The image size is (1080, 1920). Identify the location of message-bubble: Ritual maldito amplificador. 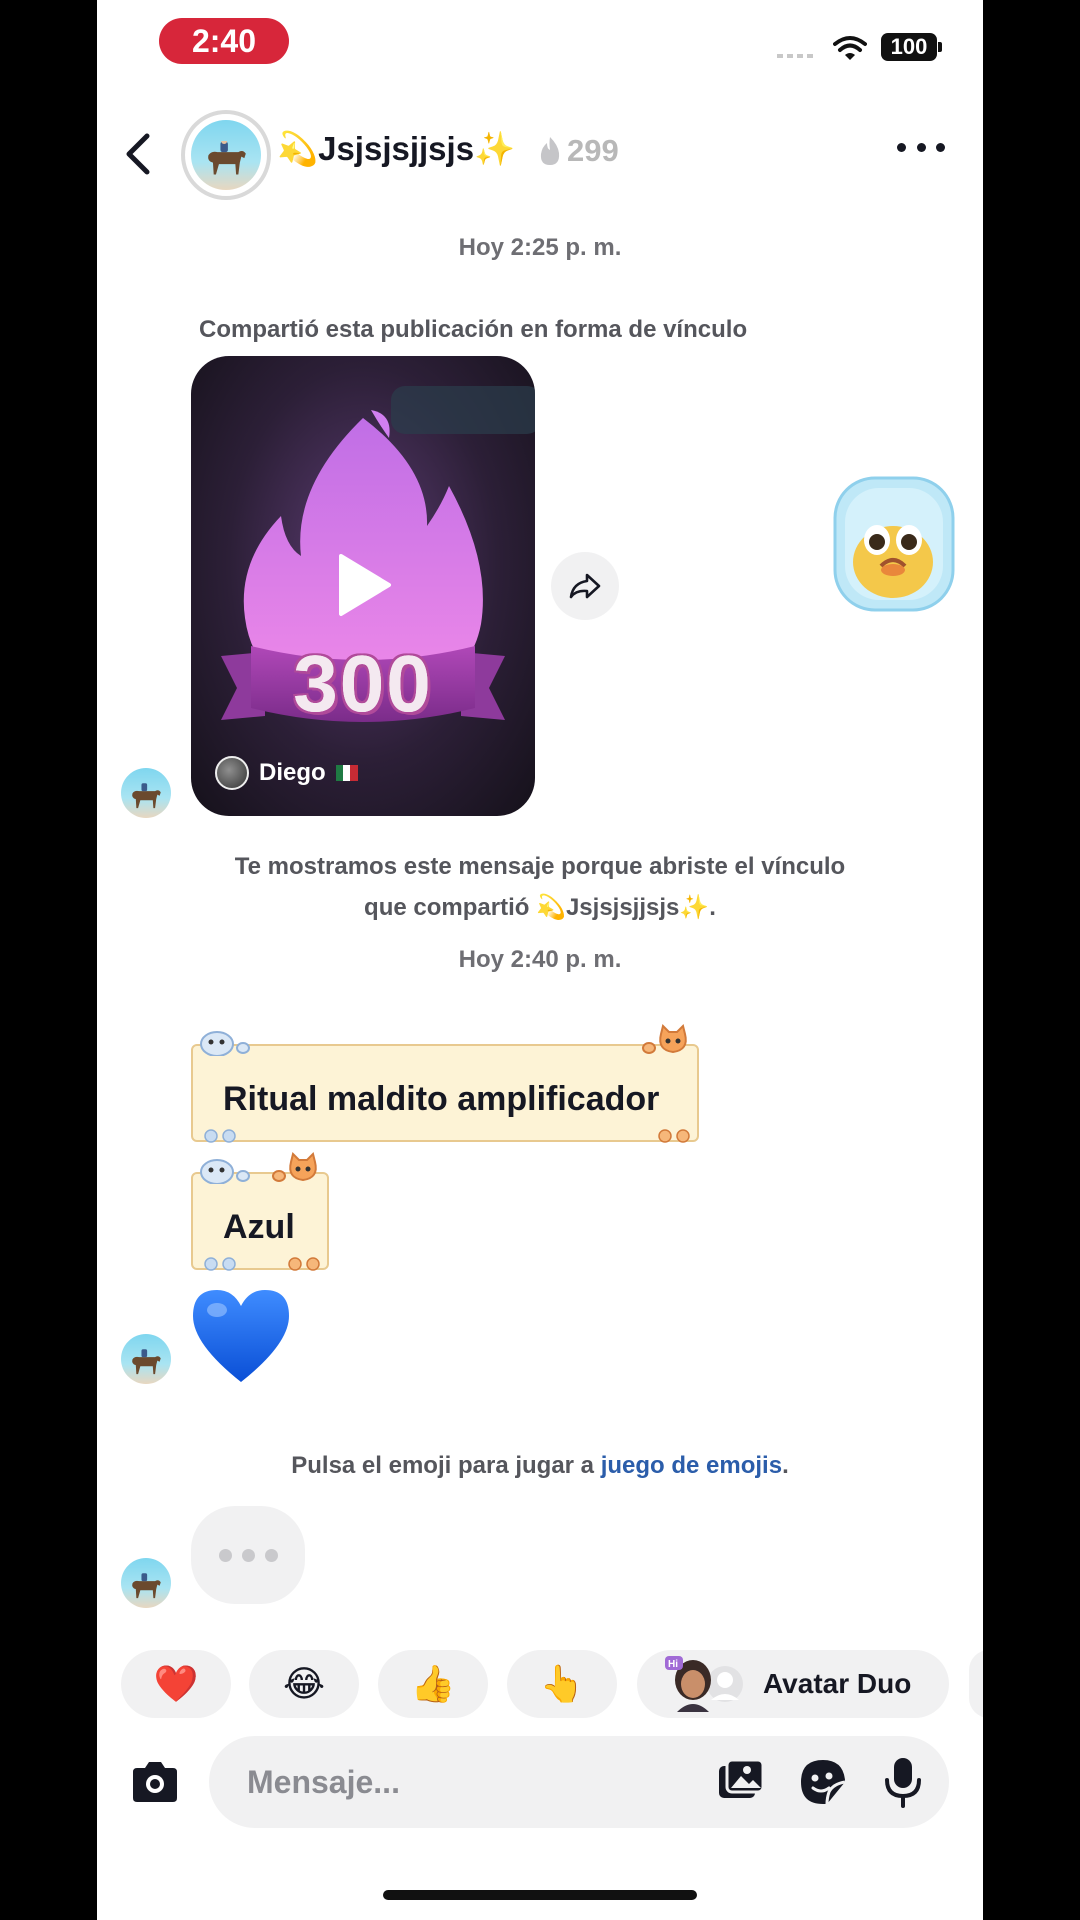
(445, 1083).